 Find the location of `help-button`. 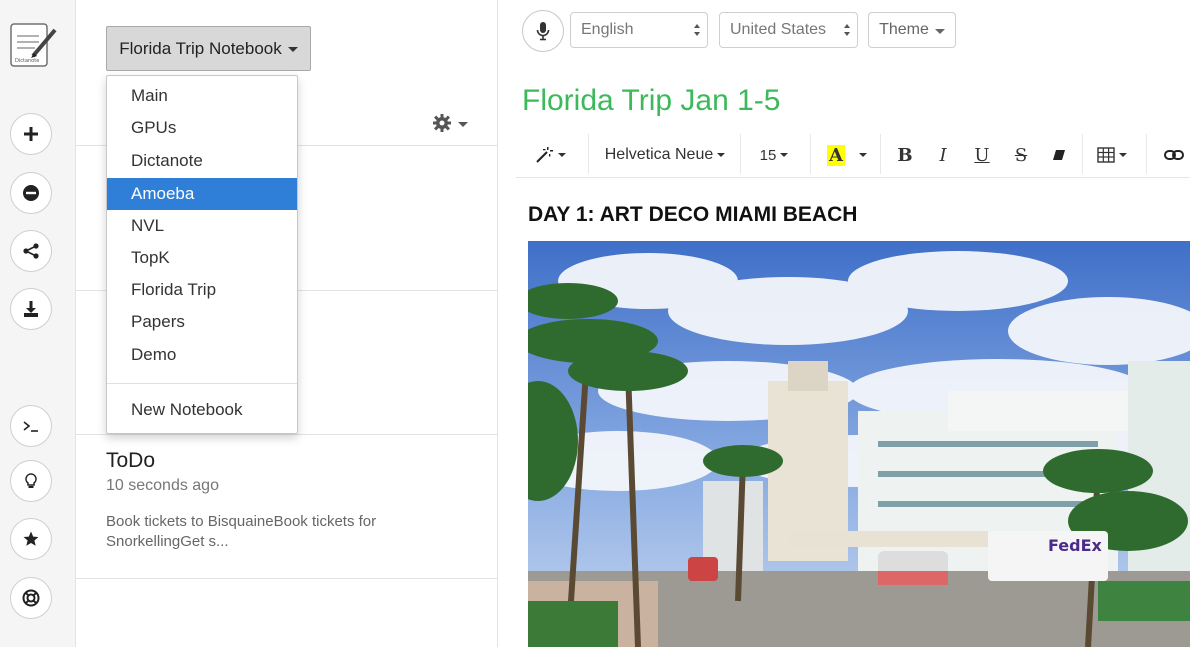

help-button is located at coordinates (31, 598).